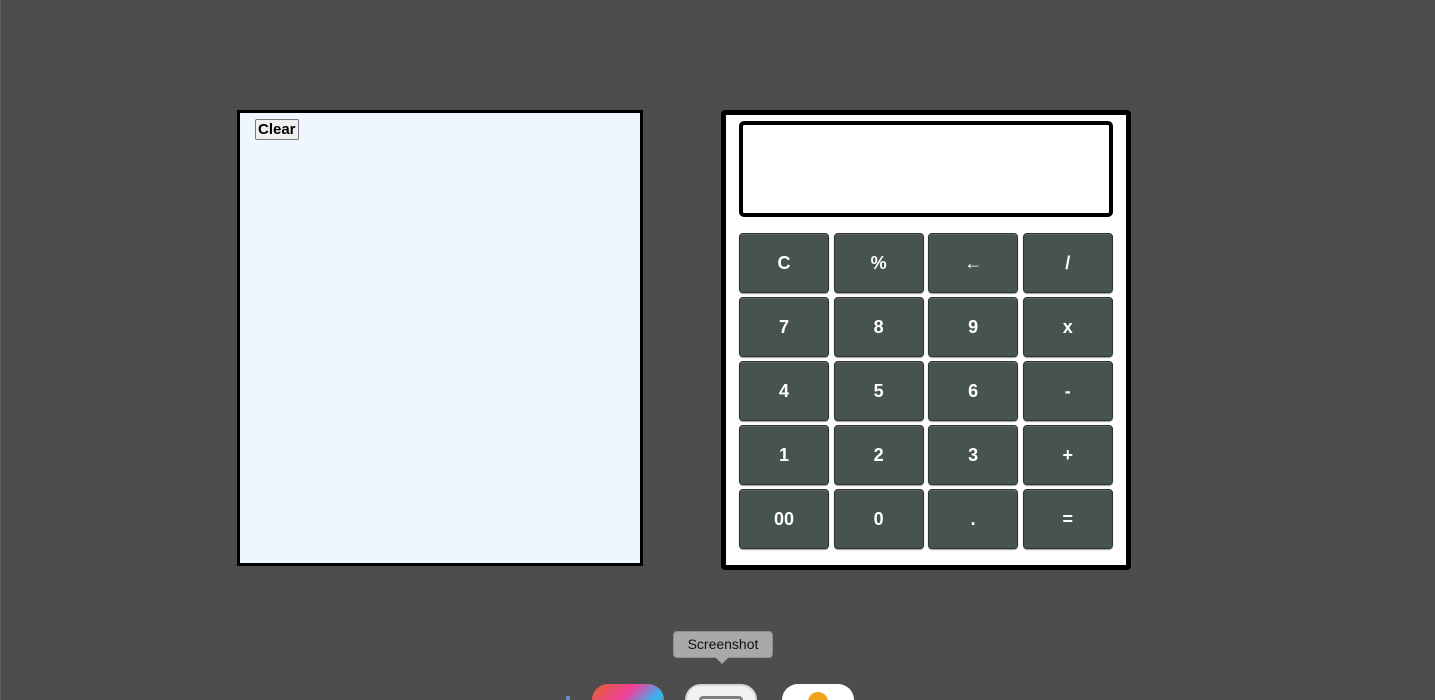 The image size is (1435, 700). What do you see at coordinates (878, 263) in the screenshot?
I see `percent-key: %` at bounding box center [878, 263].